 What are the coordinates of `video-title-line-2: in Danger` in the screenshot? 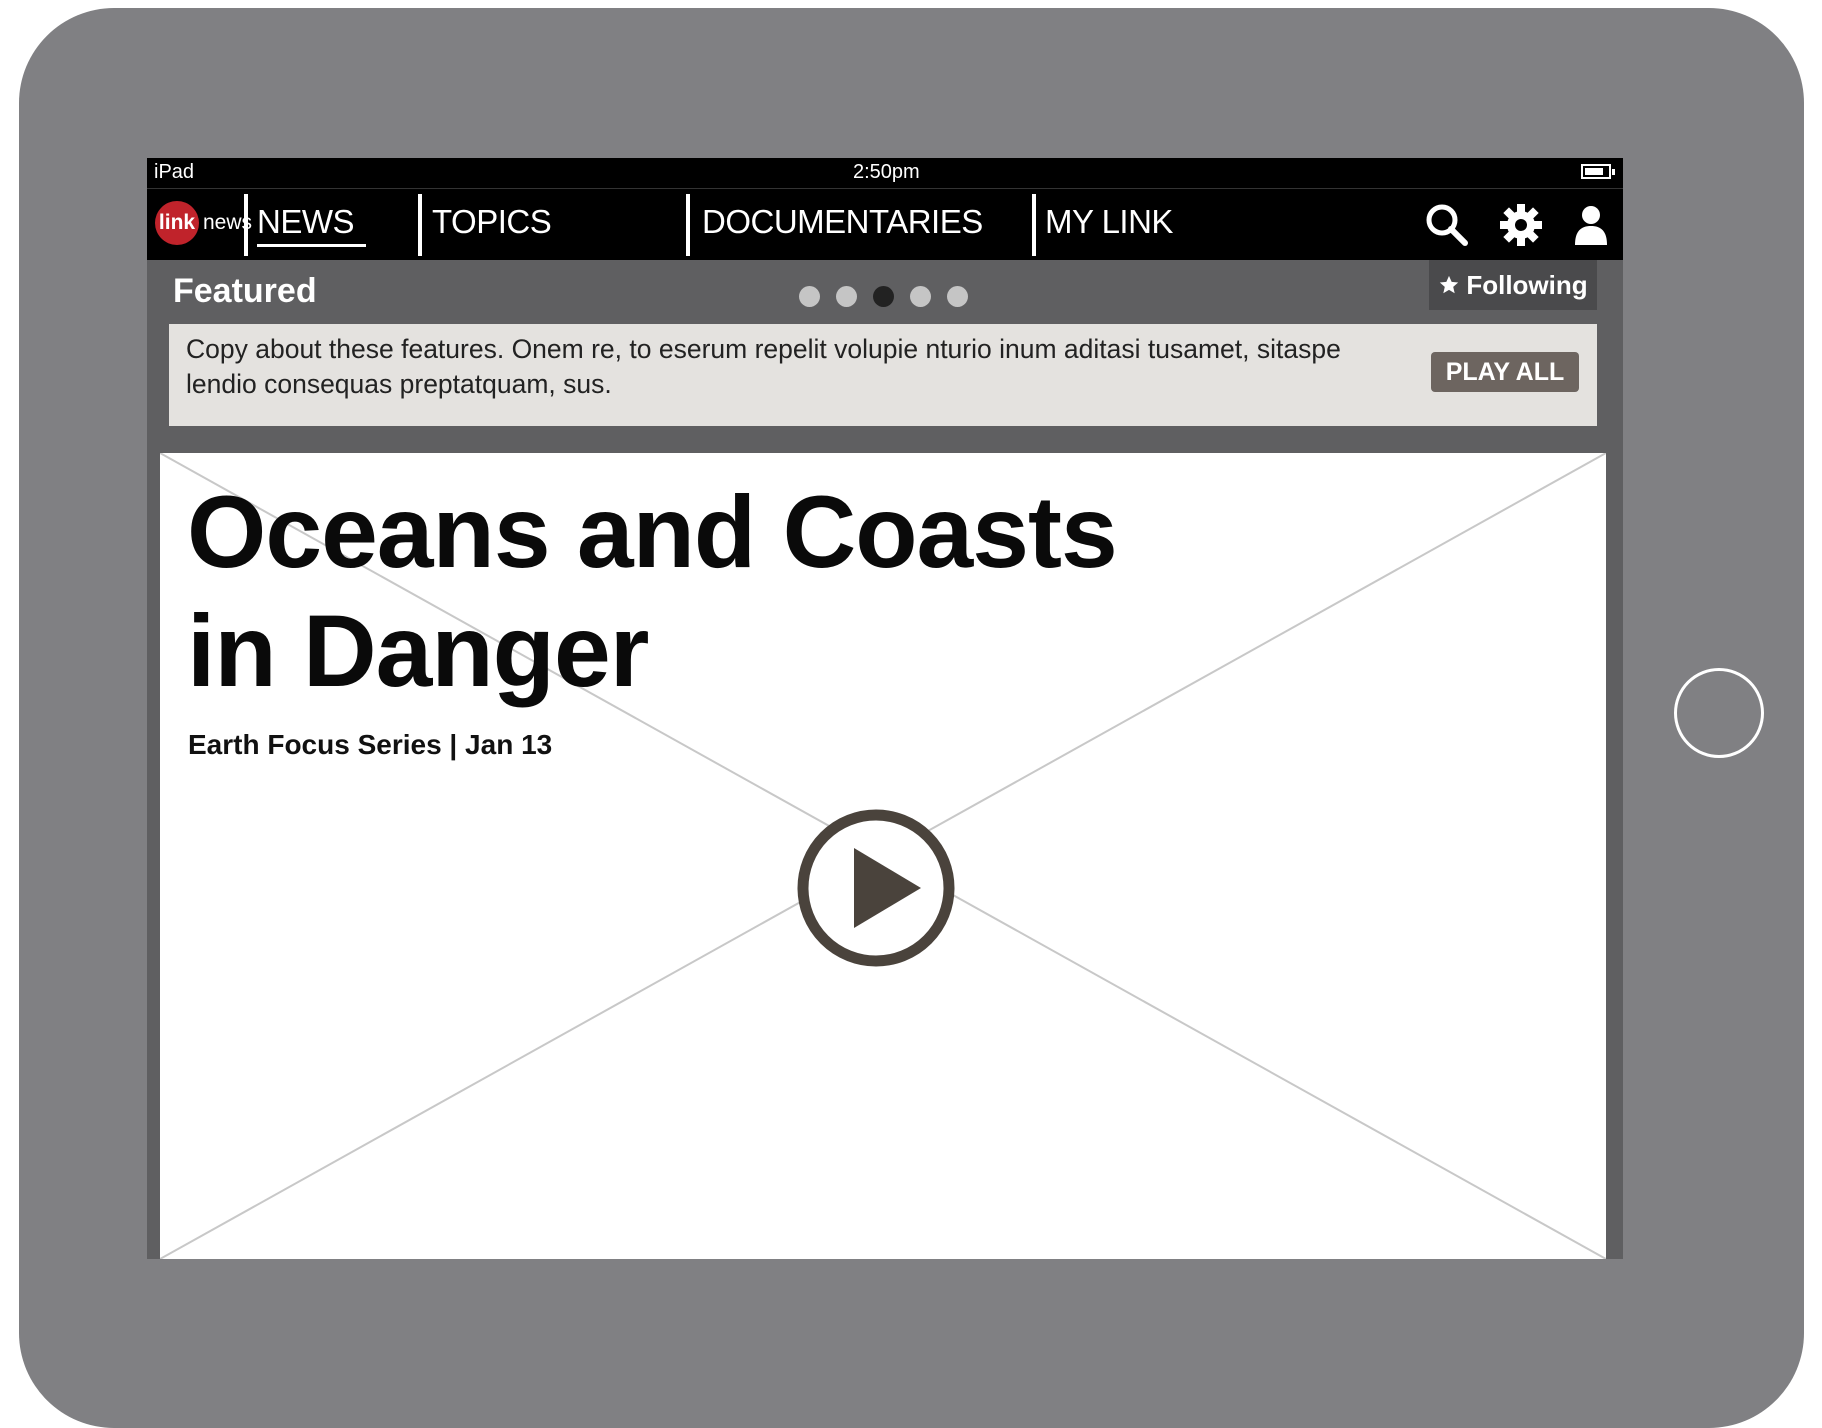 It's located at (418, 651).